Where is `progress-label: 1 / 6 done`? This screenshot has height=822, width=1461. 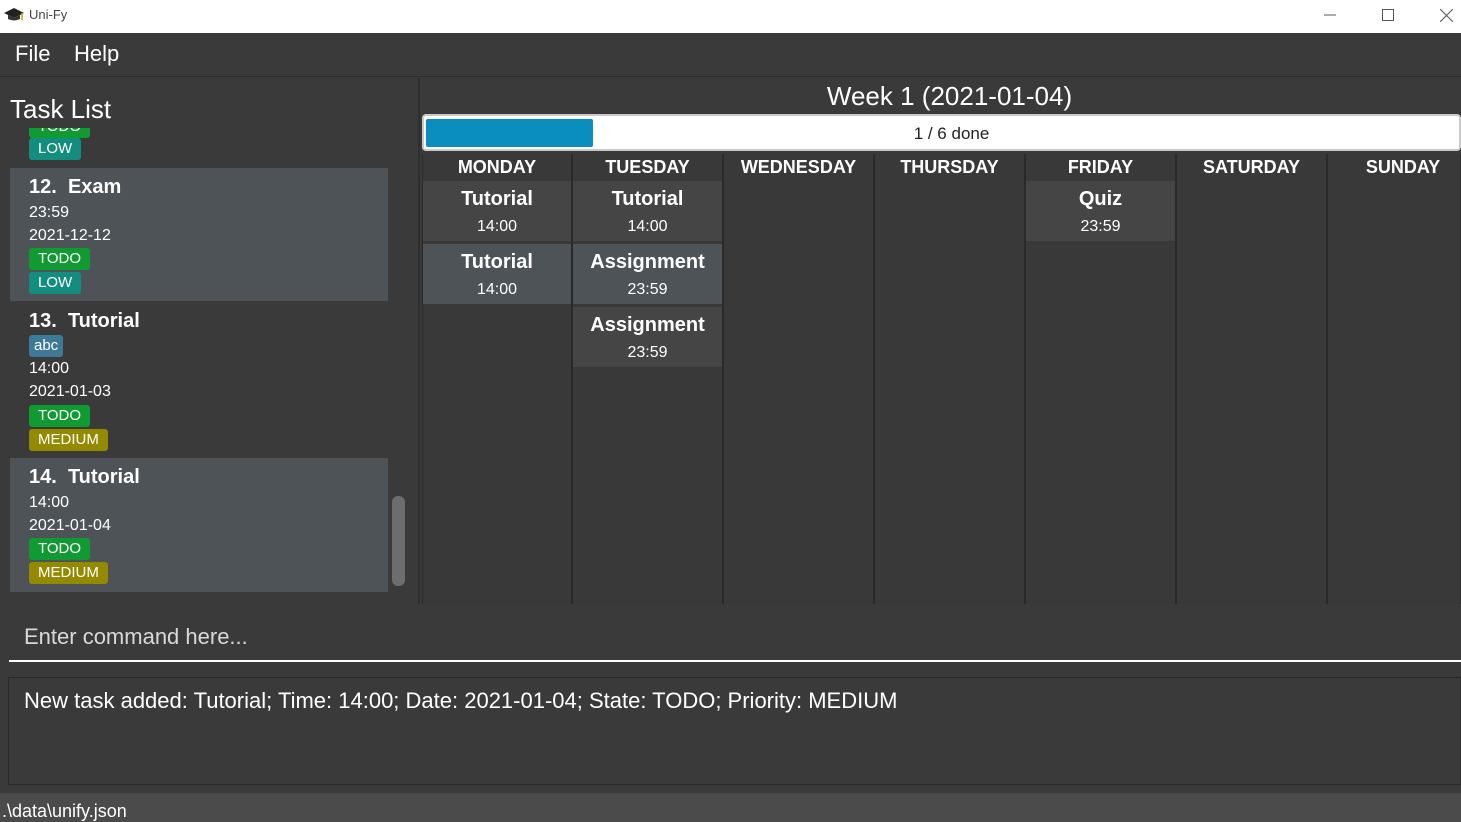
progress-label: 1 / 6 done is located at coordinates (951, 133).